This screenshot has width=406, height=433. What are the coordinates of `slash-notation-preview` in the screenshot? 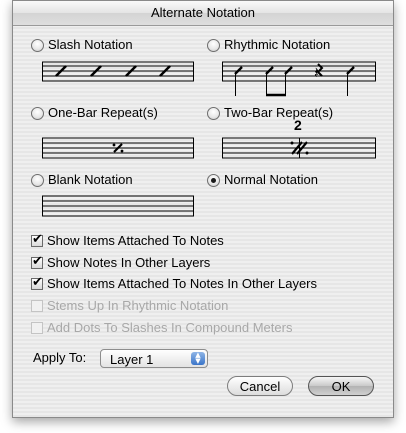 It's located at (118, 71).